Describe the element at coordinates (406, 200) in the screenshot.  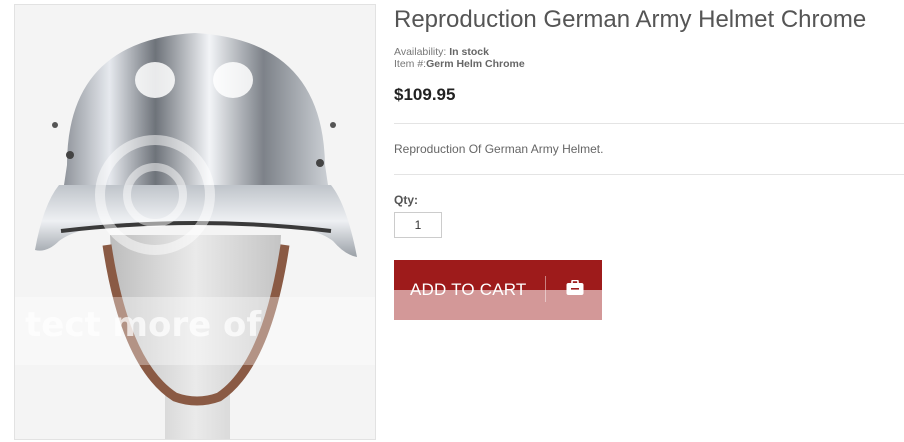
I see `qty-label: Qty:` at that location.